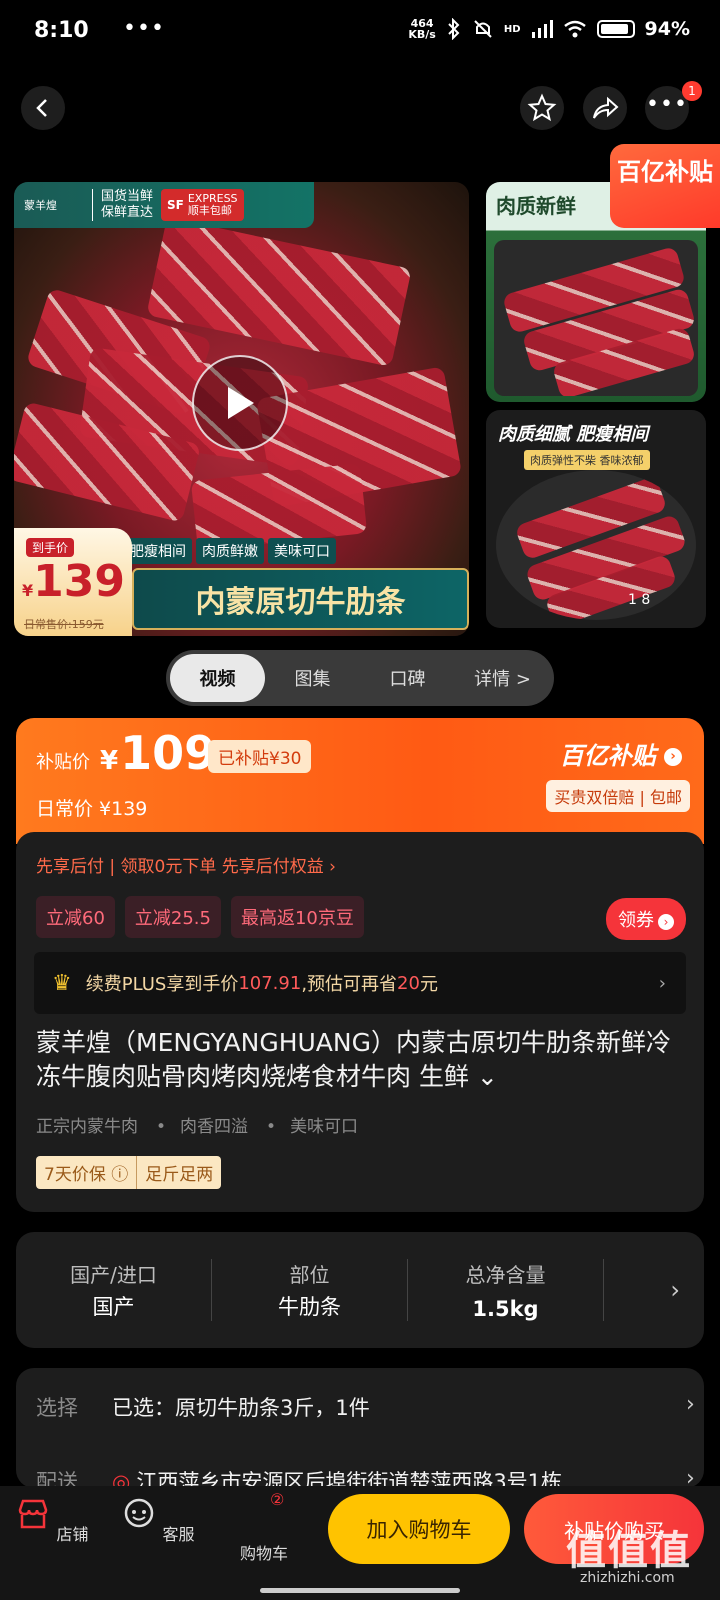  I want to click on spec-card: 国产/进口 国产 部位 牛肋条 总净含量 1.5kg ›, so click(360, 1290).